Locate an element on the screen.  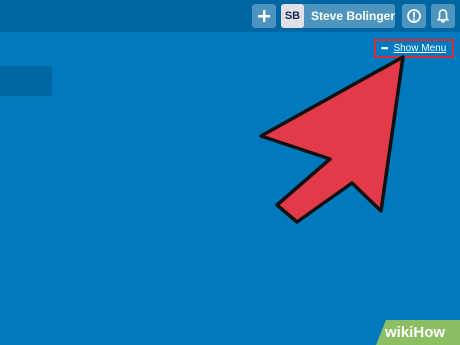
wikihow-watermark: wikiHow is located at coordinates (415, 332).